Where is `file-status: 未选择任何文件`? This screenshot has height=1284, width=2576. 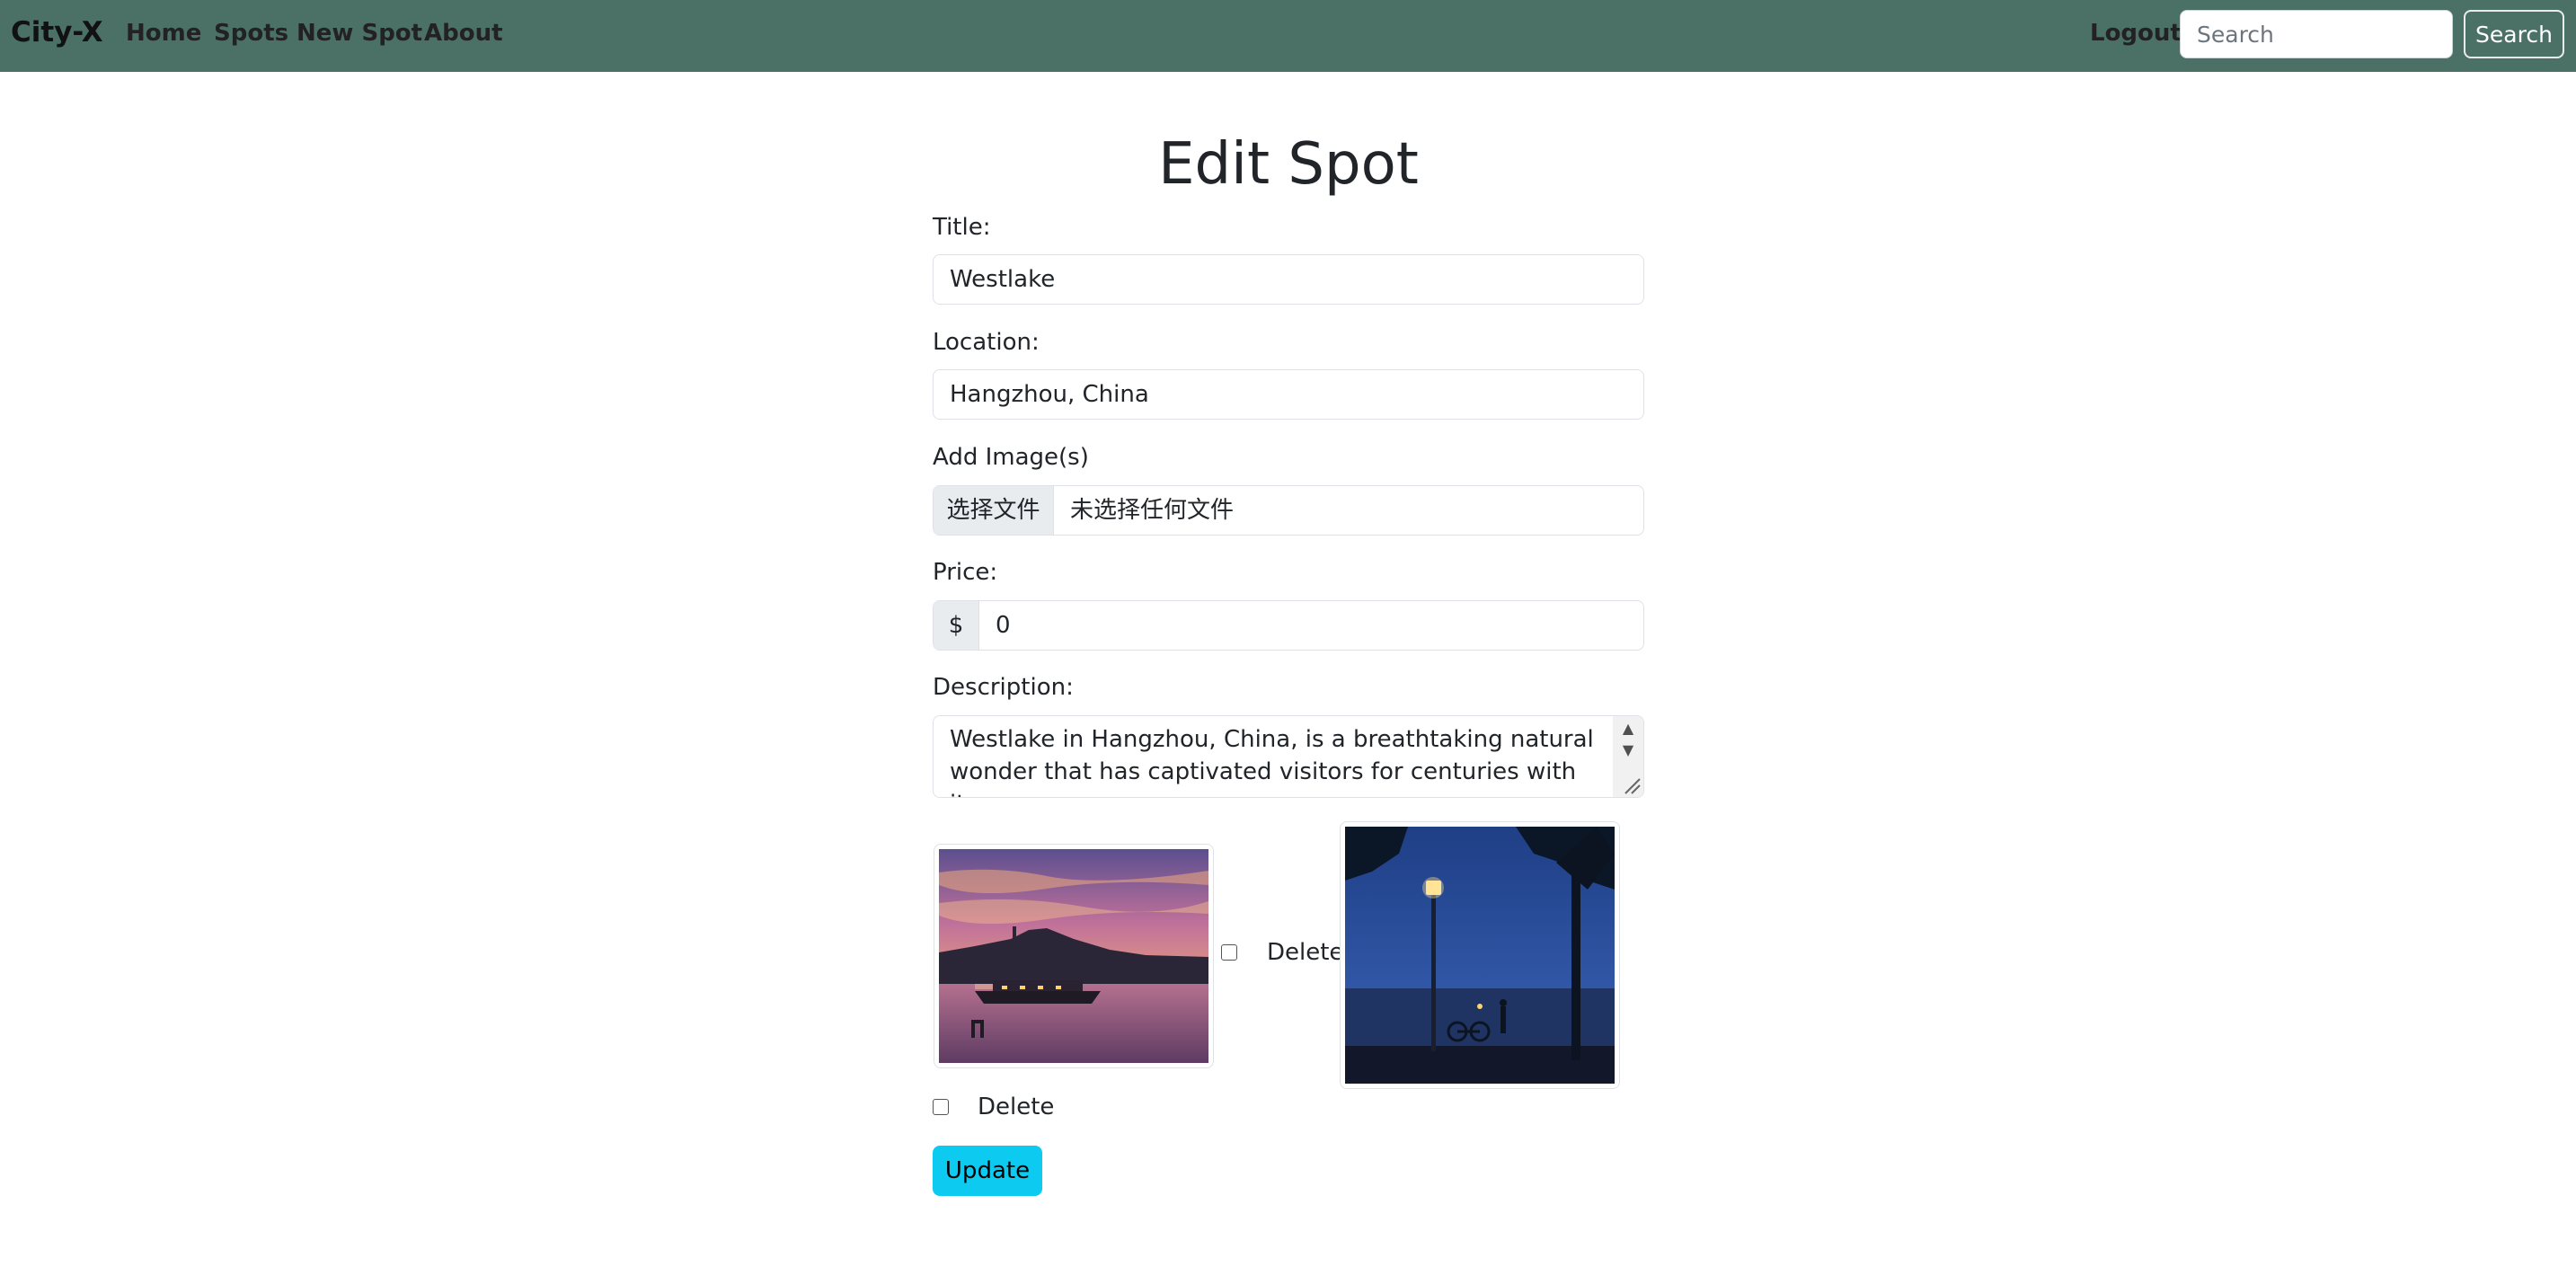 file-status: 未选择任何文件 is located at coordinates (1152, 510).